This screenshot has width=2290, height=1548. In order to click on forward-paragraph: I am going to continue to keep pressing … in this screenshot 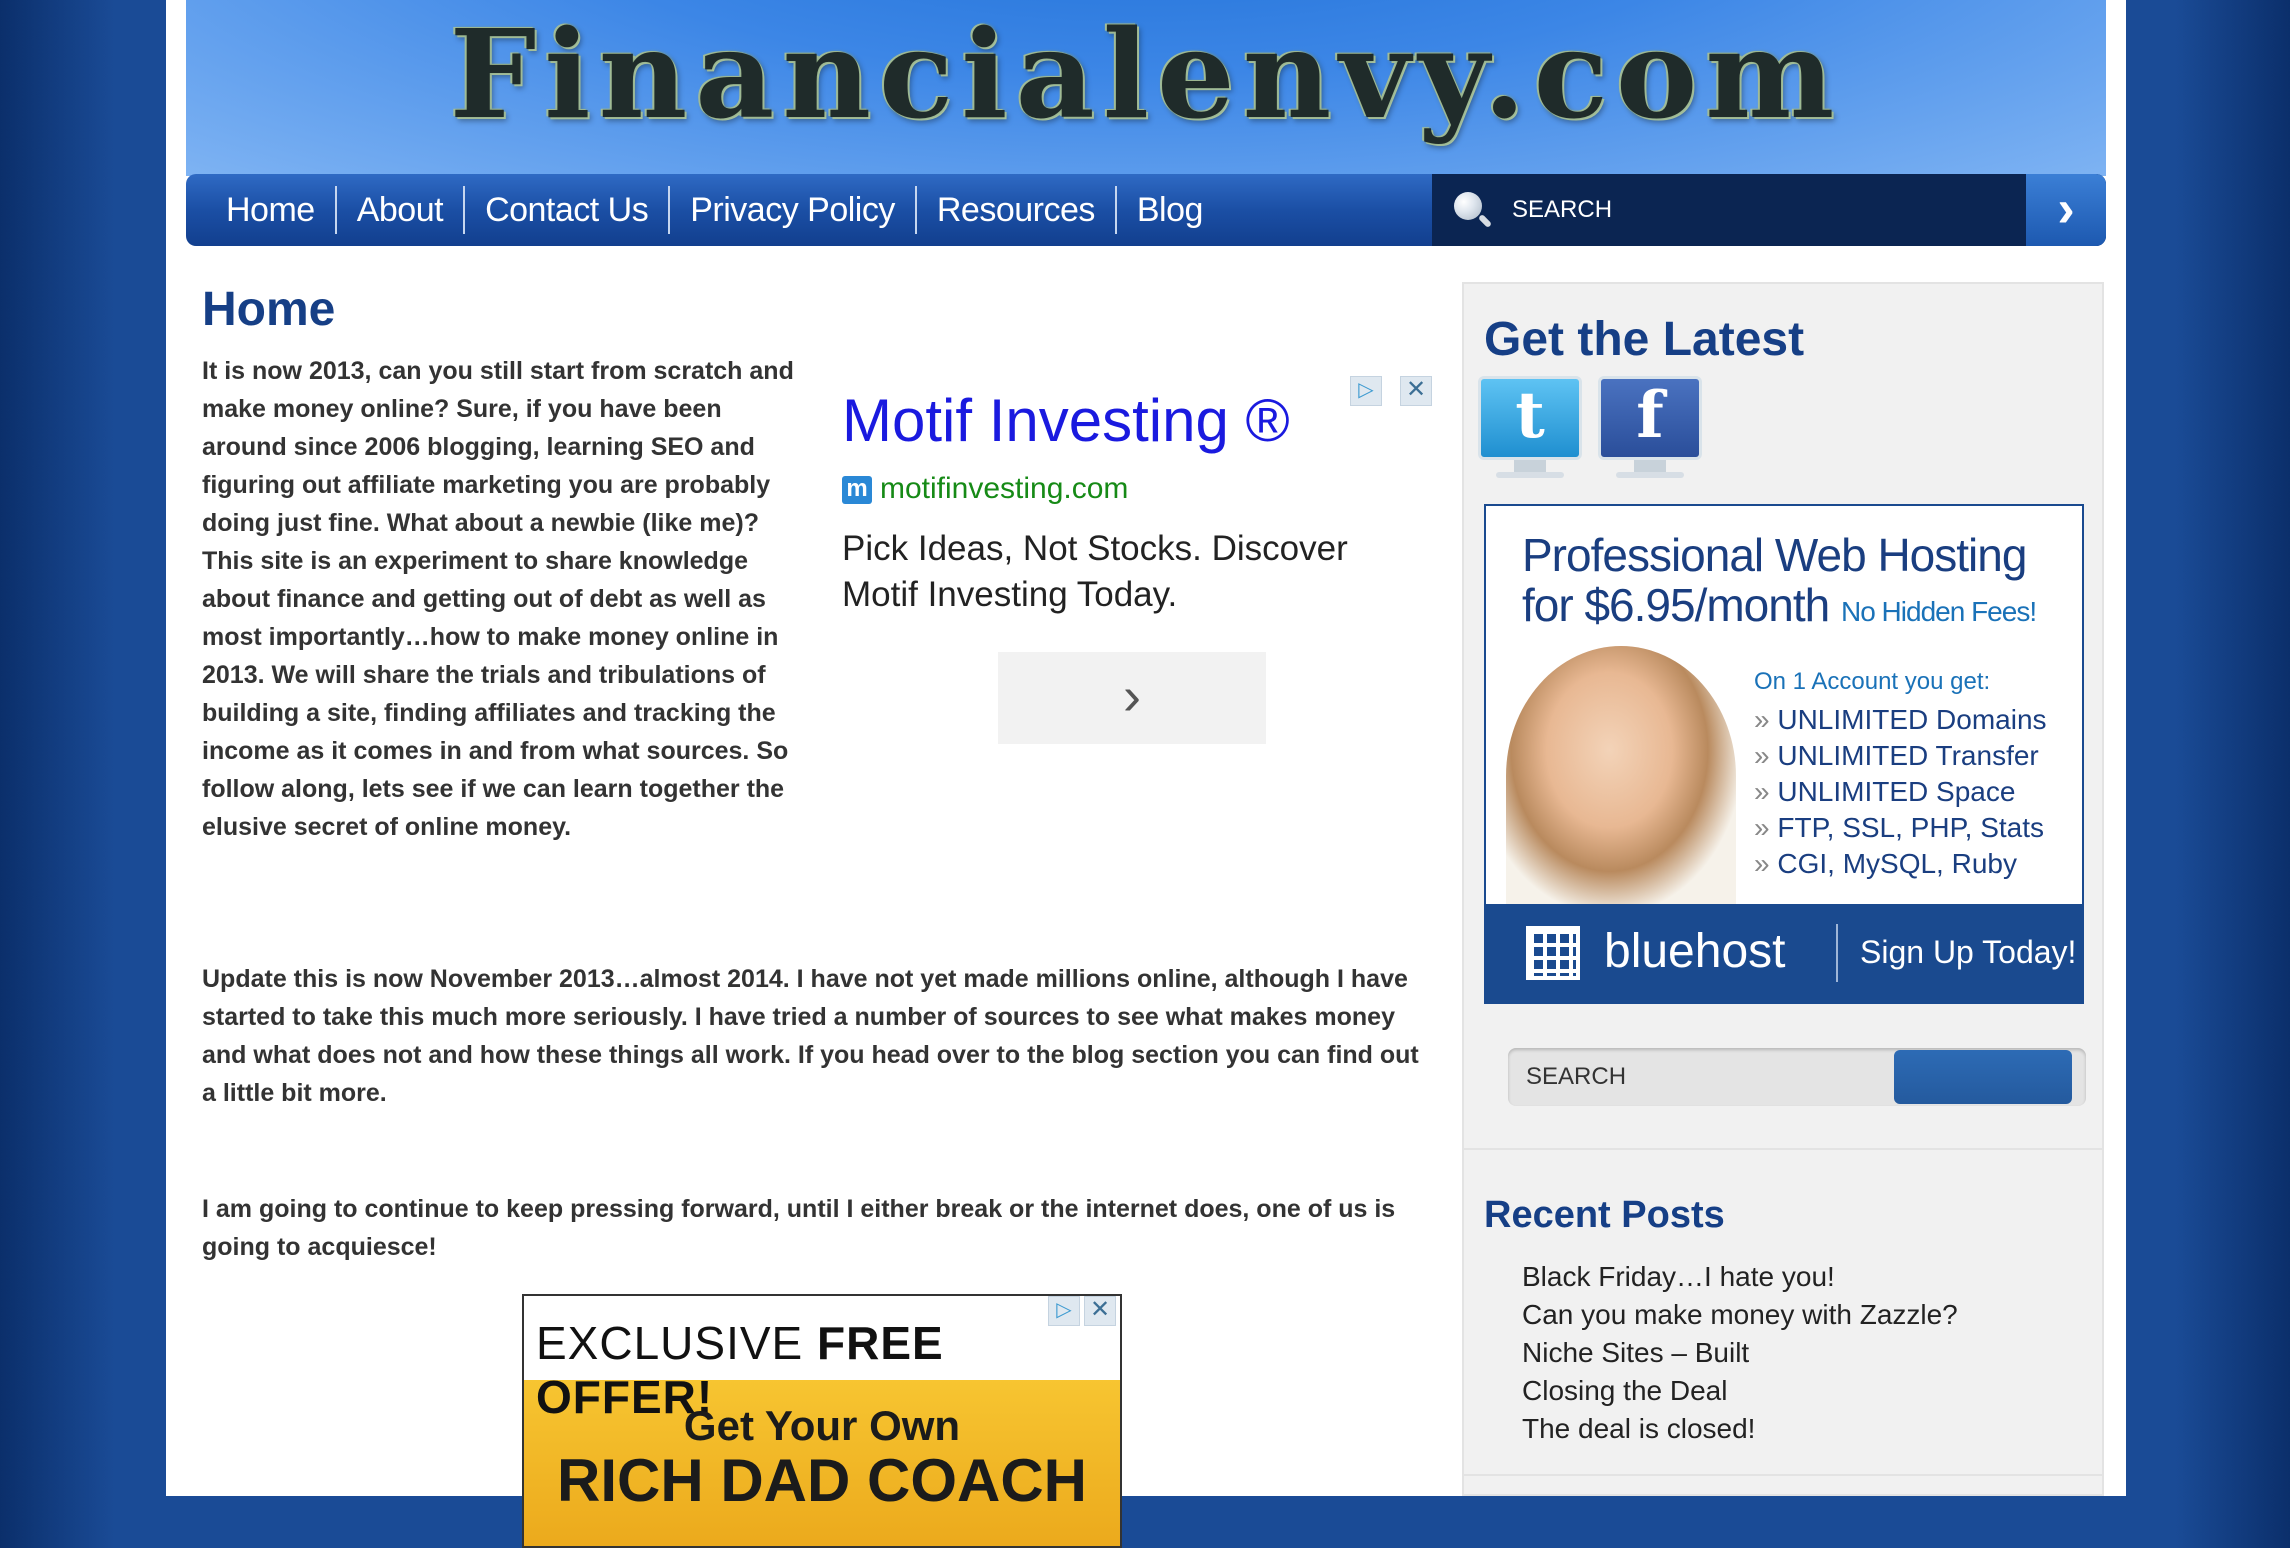, I will do `click(799, 1228)`.